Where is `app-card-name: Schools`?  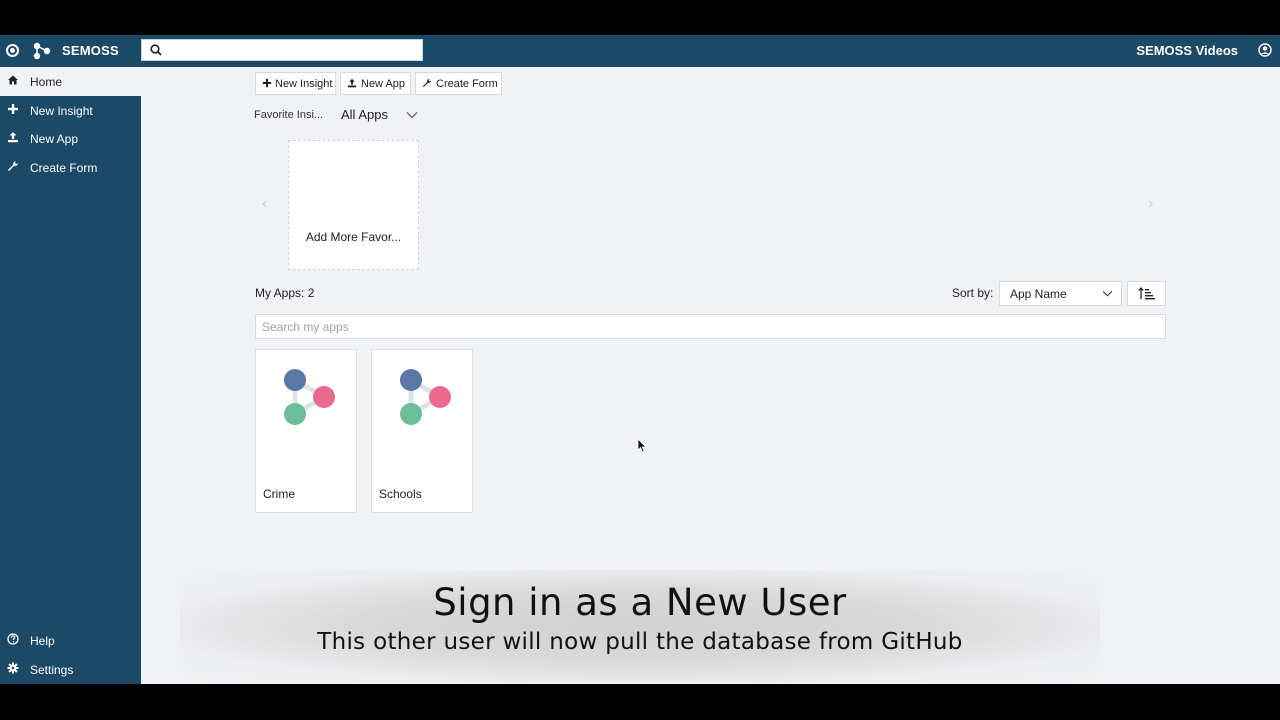 app-card-name: Schools is located at coordinates (400, 494).